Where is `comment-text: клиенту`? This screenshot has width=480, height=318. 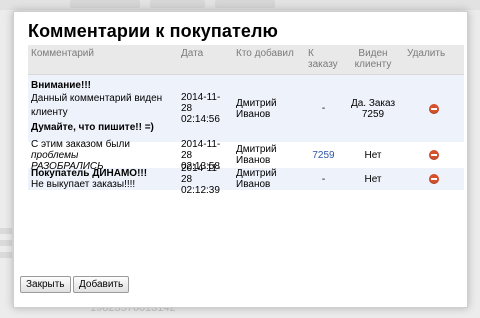
comment-text: клиенту is located at coordinates (49, 112).